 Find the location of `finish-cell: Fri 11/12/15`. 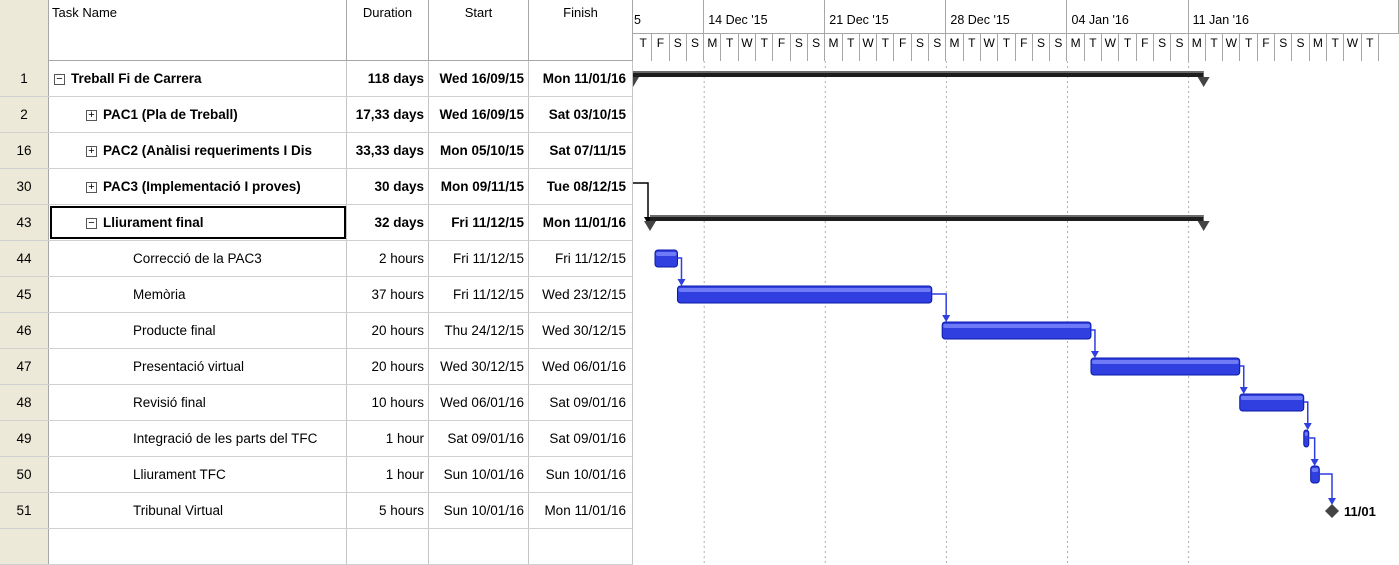

finish-cell: Fri 11/12/15 is located at coordinates (581, 258).